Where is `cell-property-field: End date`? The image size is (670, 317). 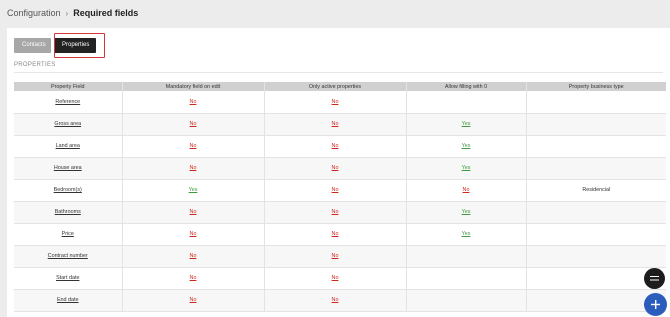
cell-property-field: End date is located at coordinates (68, 300).